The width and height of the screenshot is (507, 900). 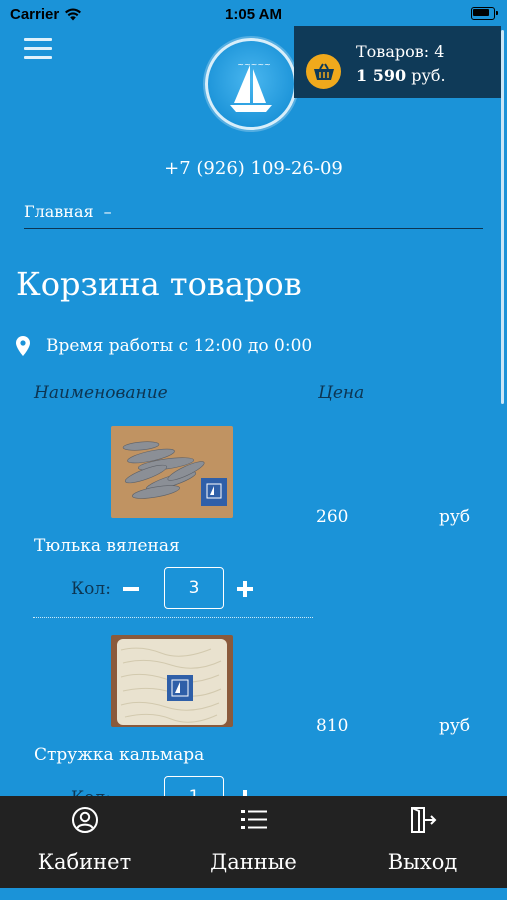 What do you see at coordinates (484, 13) in the screenshot?
I see `battery-icon` at bounding box center [484, 13].